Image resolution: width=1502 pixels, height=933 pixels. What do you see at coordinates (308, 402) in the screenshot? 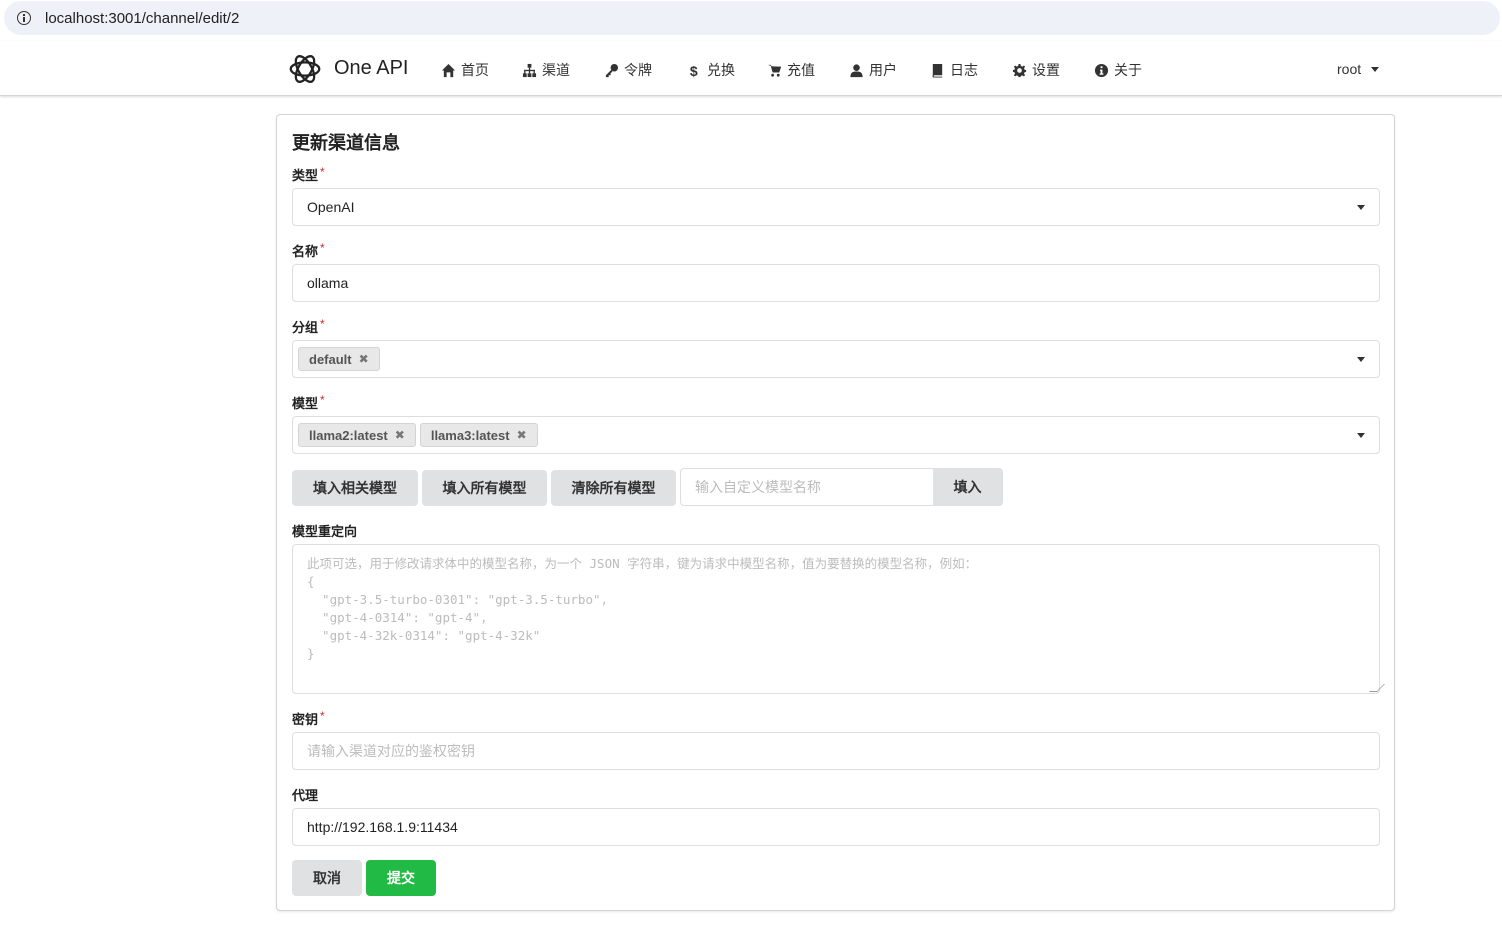
I see `models-label: 模型 *` at bounding box center [308, 402].